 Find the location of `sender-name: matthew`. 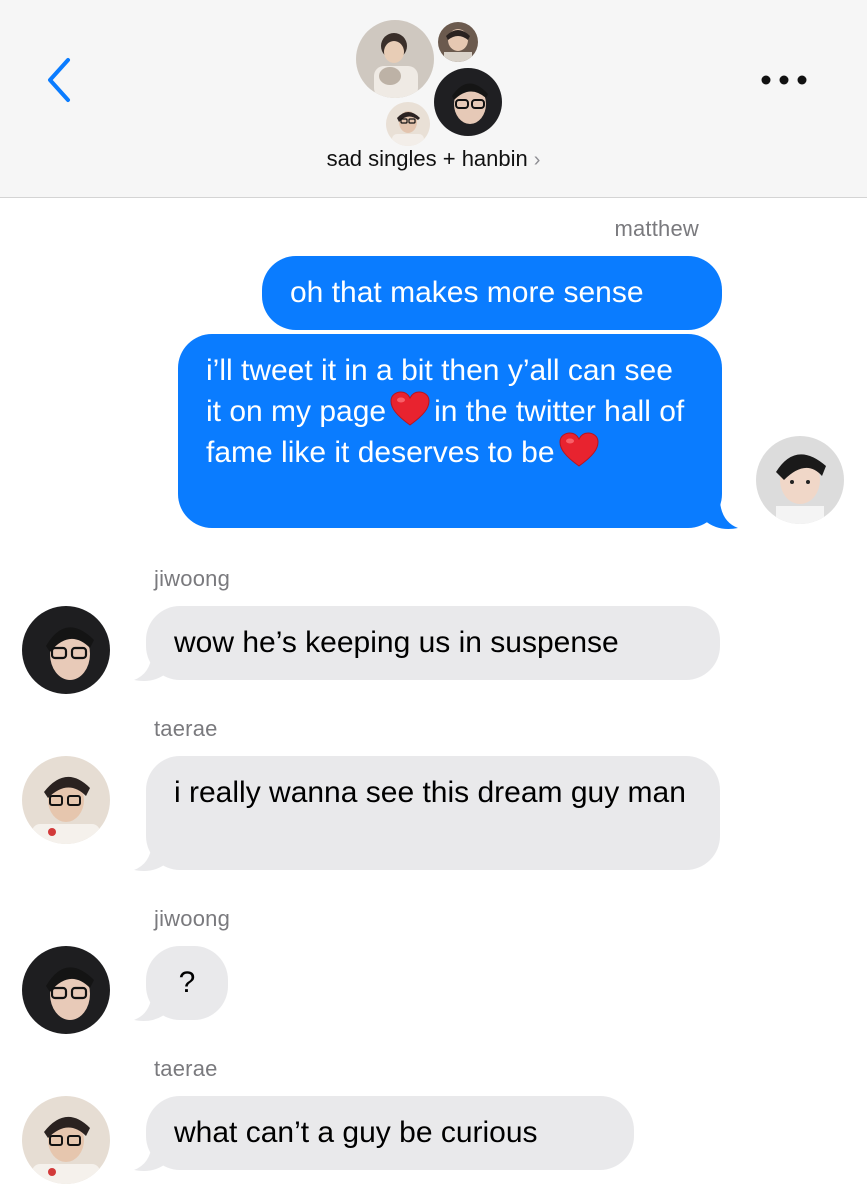

sender-name: matthew is located at coordinates (656, 228).